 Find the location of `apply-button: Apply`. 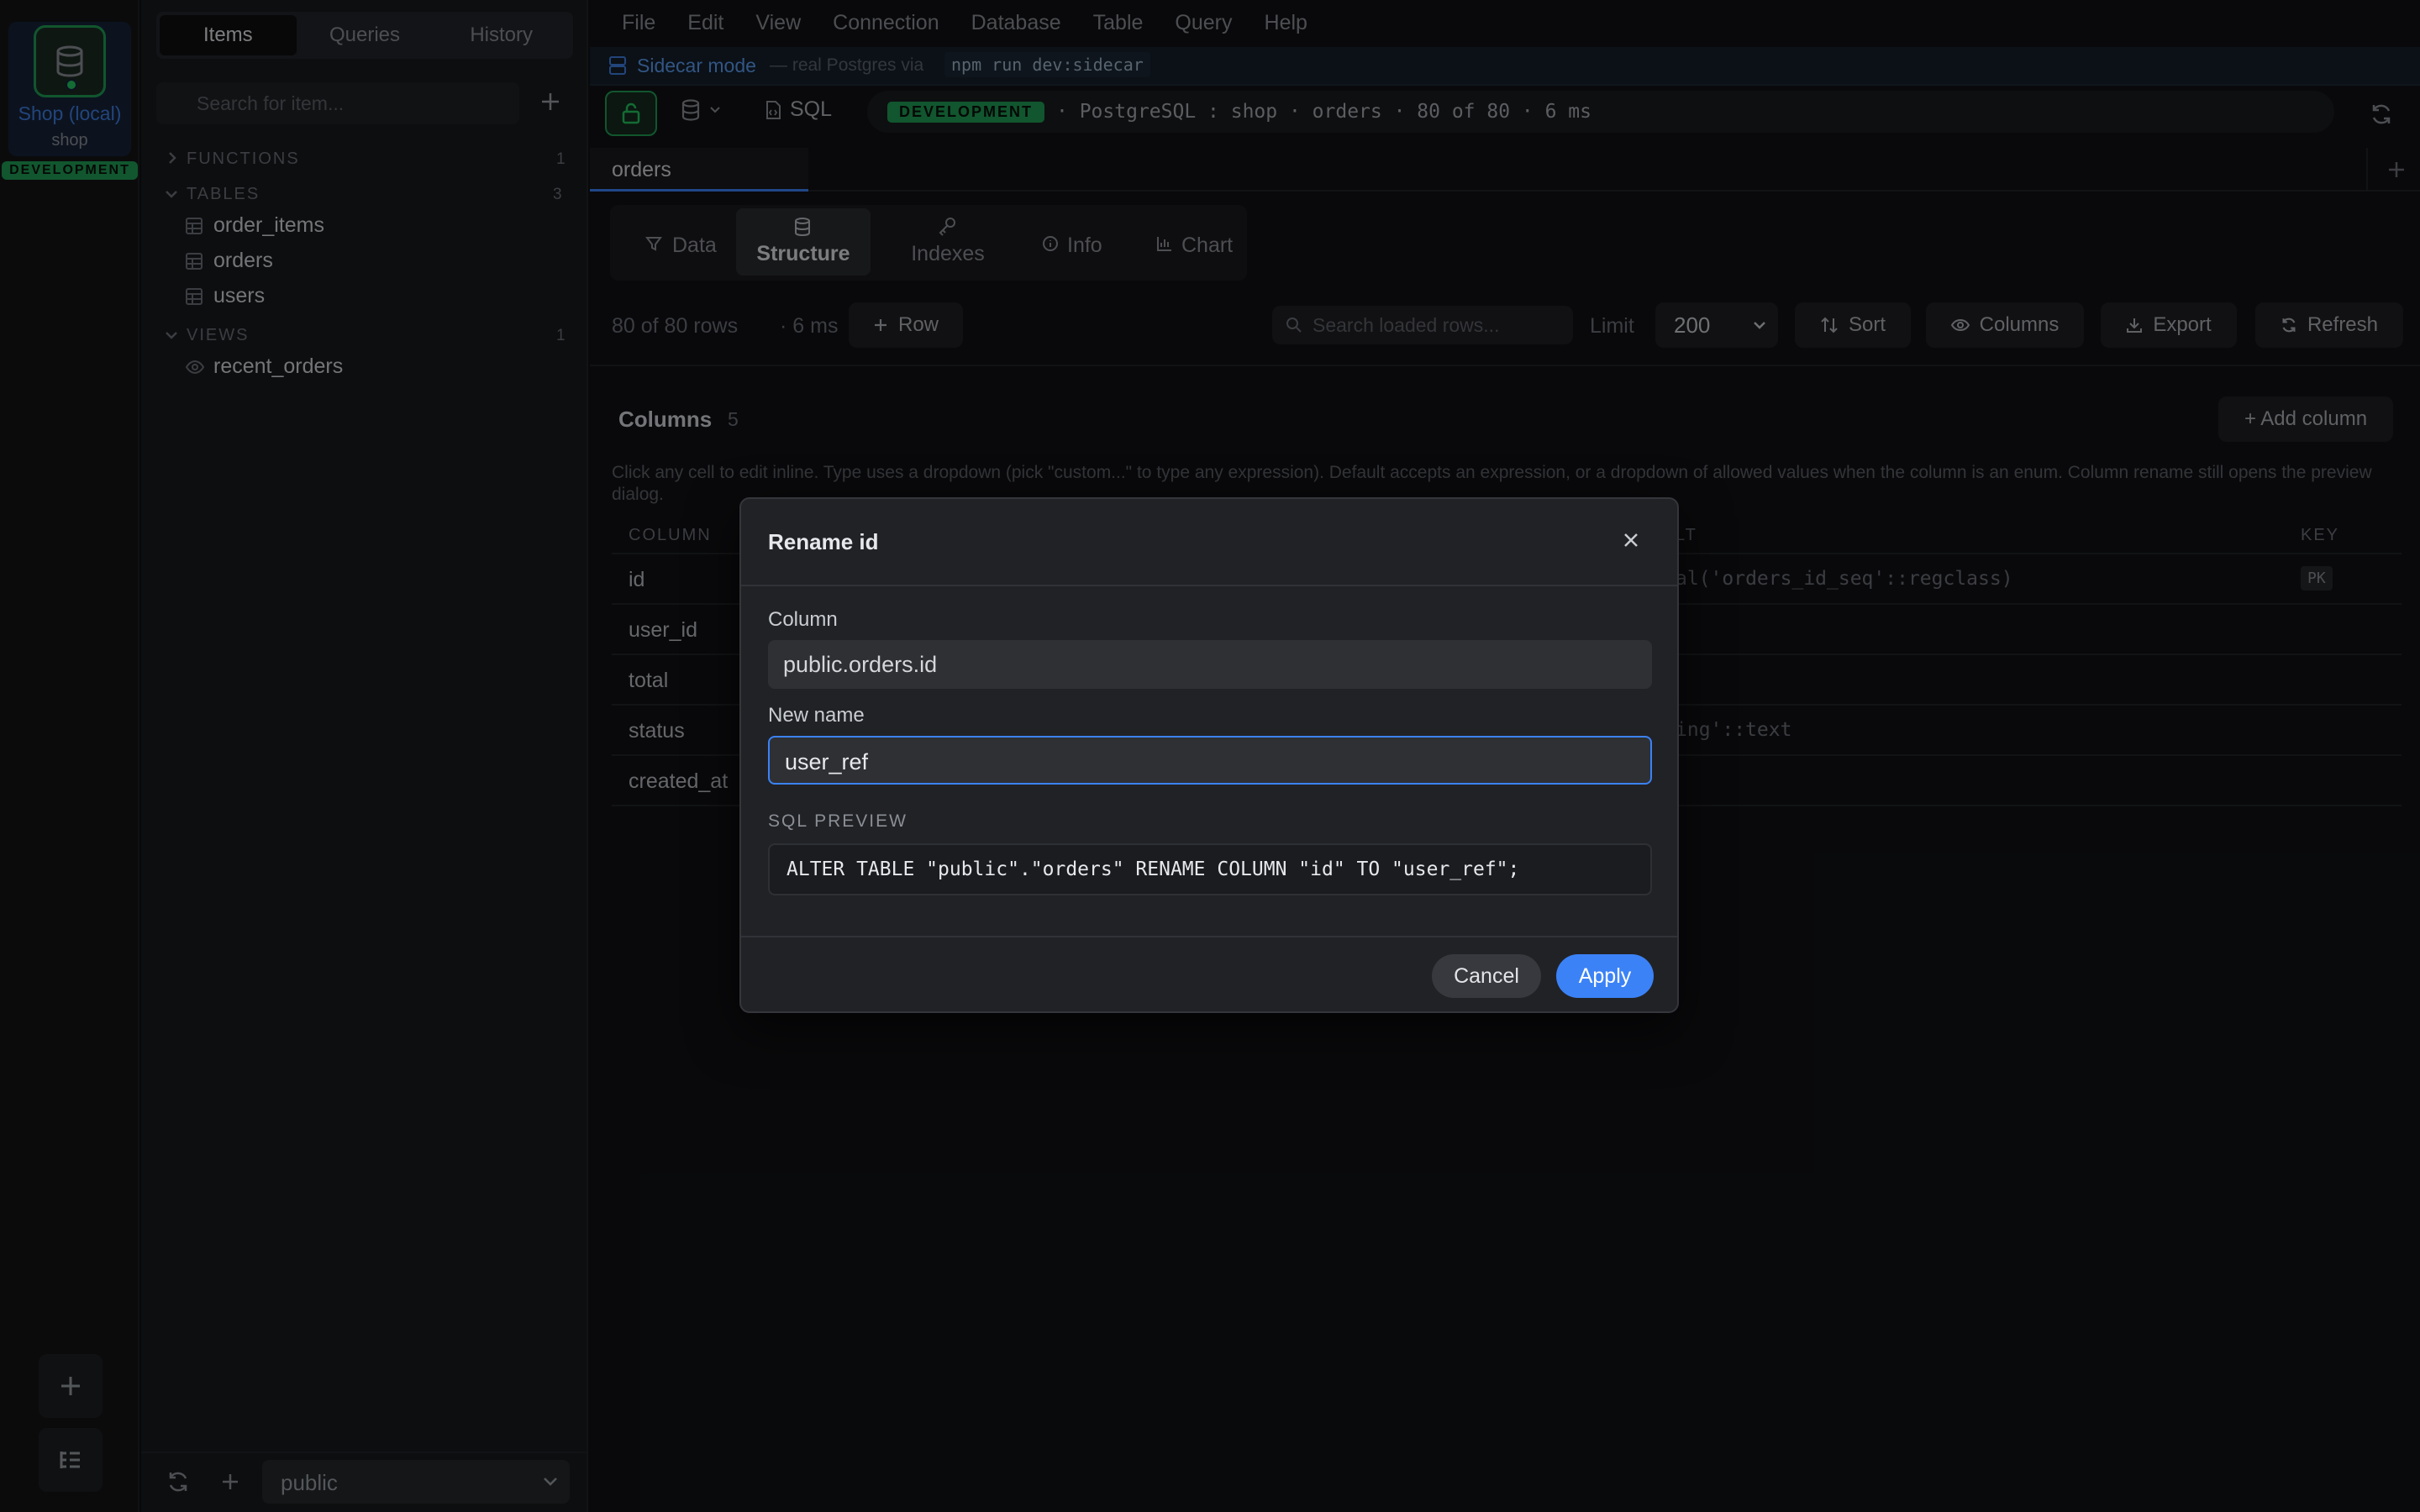

apply-button: Apply is located at coordinates (1605, 976).